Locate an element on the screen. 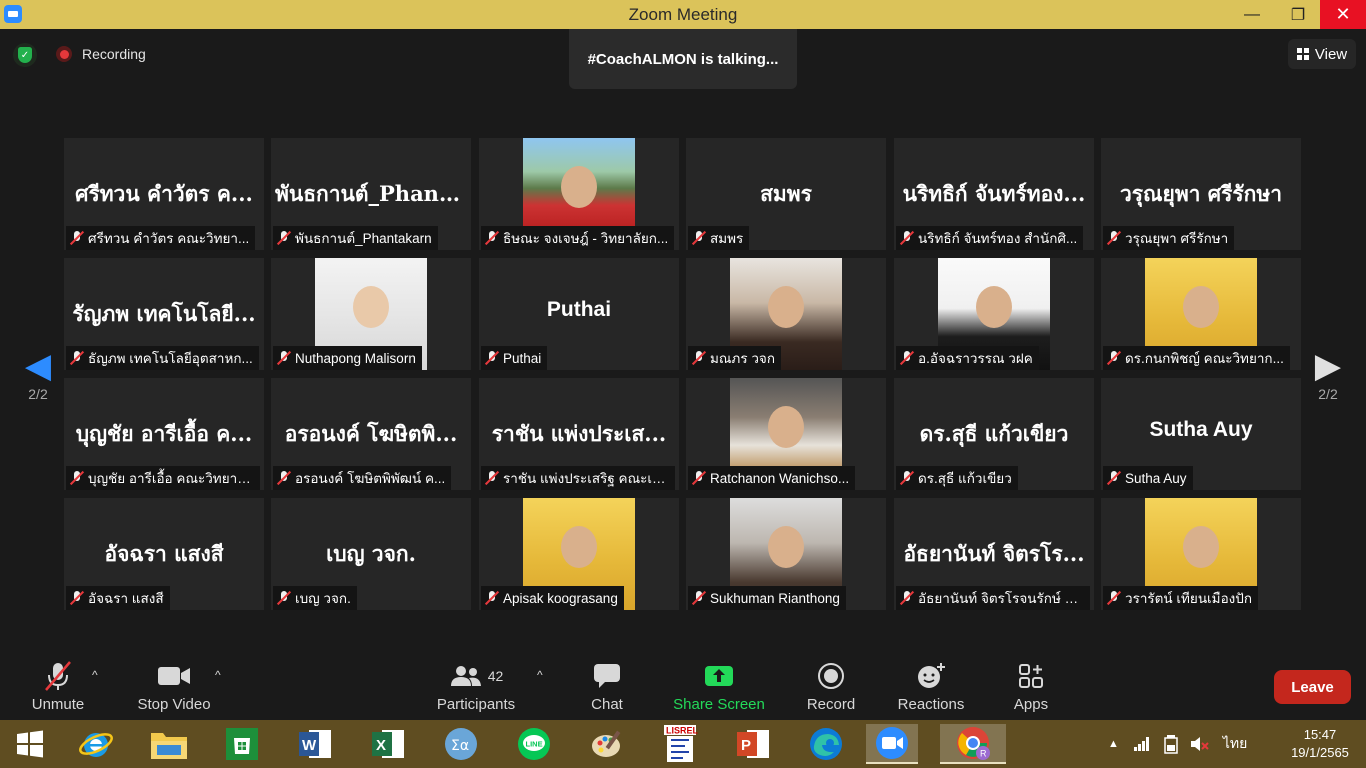 Image resolution: width=1366 pixels, height=768 pixels. paint-taskbar-icon is located at coordinates (607, 744).